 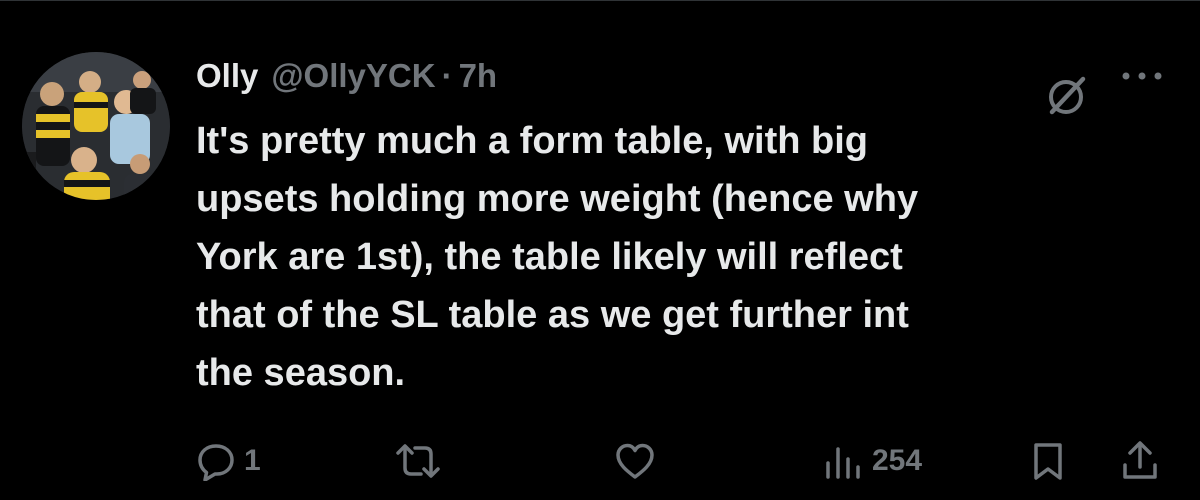 What do you see at coordinates (418, 461) in the screenshot?
I see `retweet-icon` at bounding box center [418, 461].